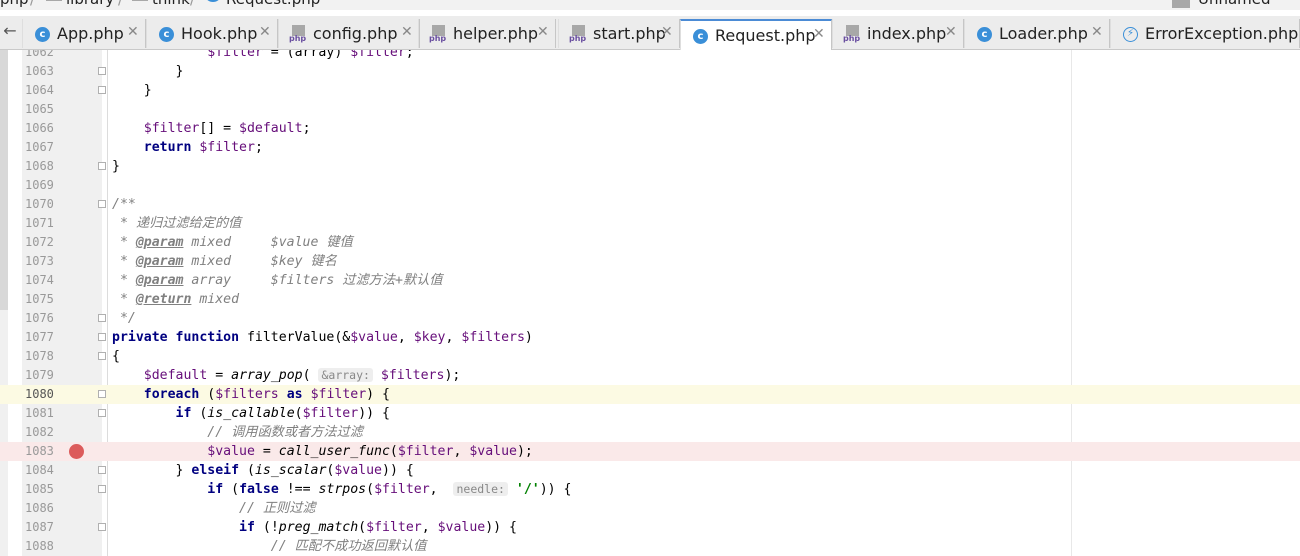 The height and width of the screenshot is (556, 1300). What do you see at coordinates (277, 280) in the screenshot?
I see `code-text: * @param array $filters 过滤方法+默认值` at bounding box center [277, 280].